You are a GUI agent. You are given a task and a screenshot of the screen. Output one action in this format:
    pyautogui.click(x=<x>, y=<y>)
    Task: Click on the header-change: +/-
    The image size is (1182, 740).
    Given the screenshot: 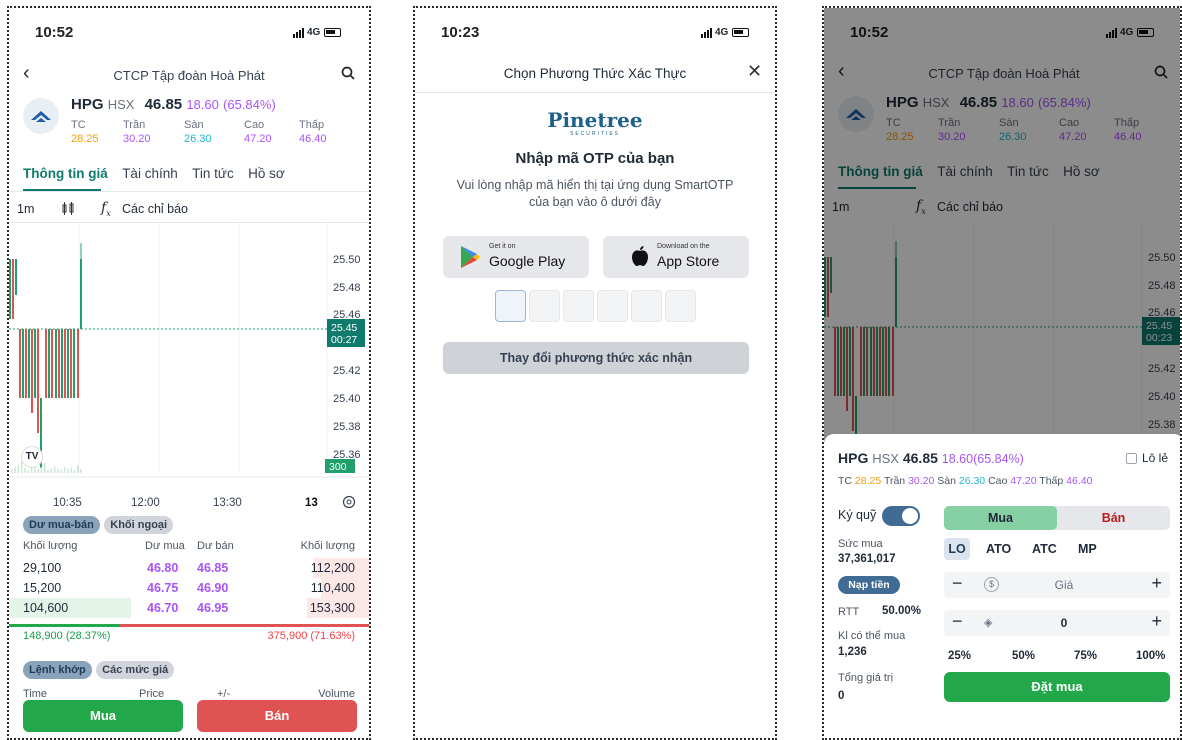 What is the action you would take?
    pyautogui.click(x=224, y=694)
    